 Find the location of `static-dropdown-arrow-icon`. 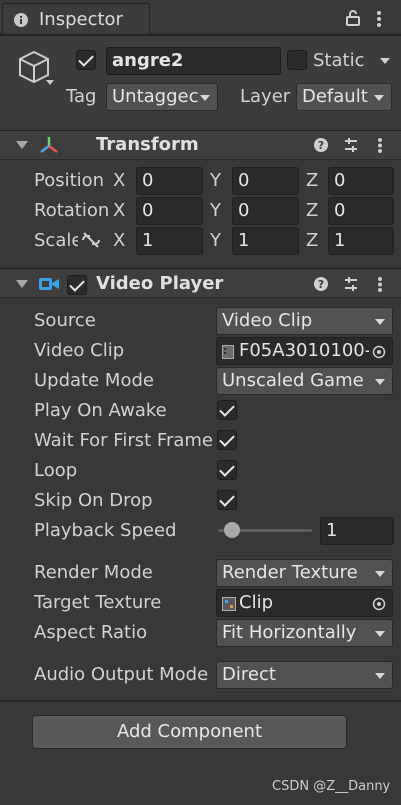

static-dropdown-arrow-icon is located at coordinates (385, 61).